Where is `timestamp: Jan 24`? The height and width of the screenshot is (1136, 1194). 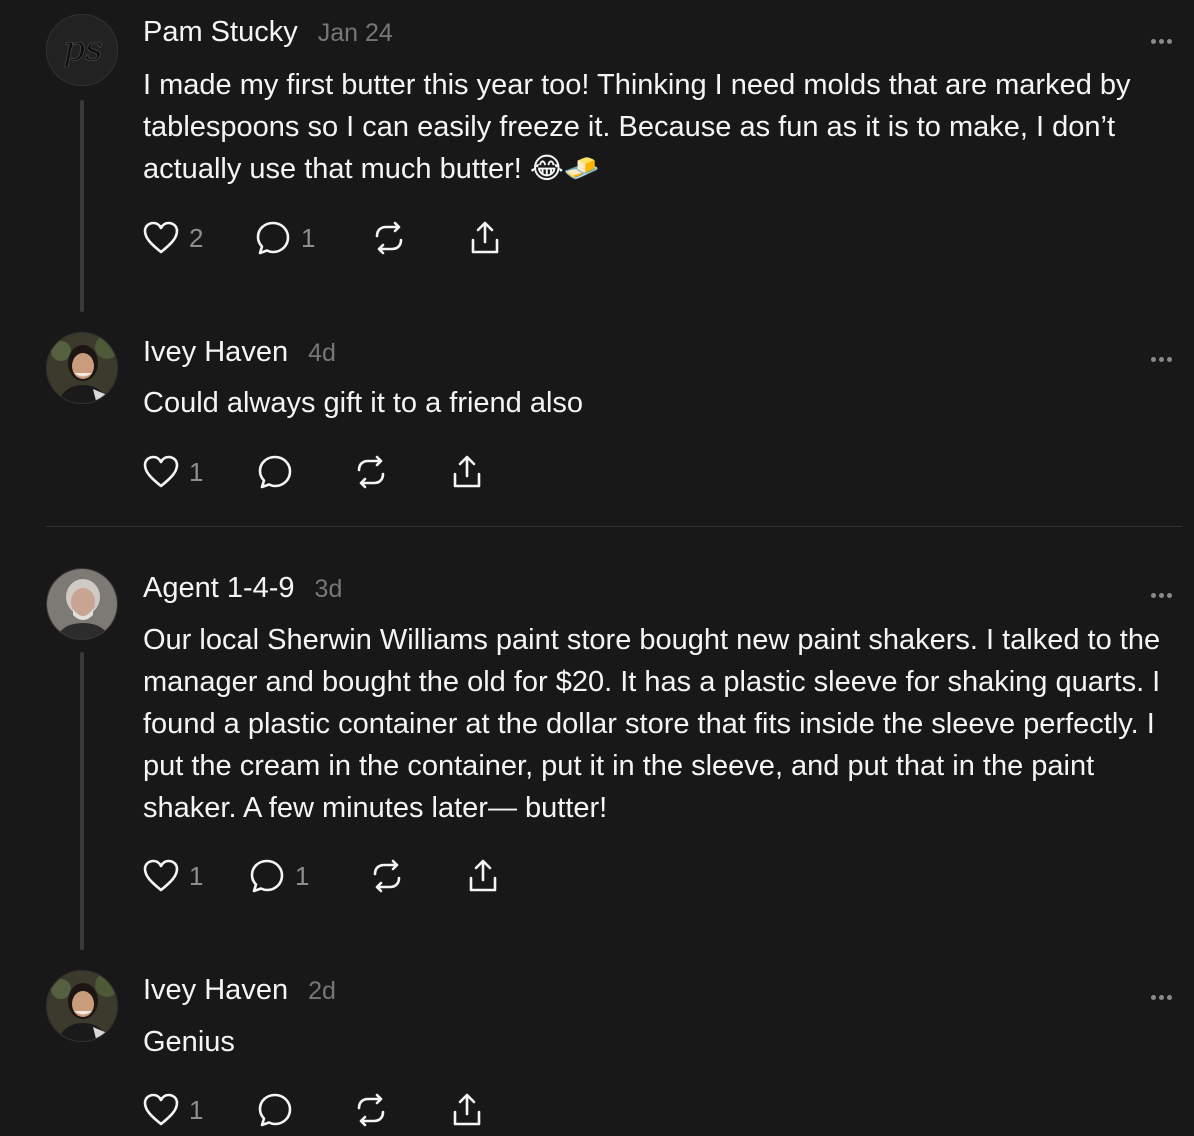 timestamp: Jan 24 is located at coordinates (355, 33).